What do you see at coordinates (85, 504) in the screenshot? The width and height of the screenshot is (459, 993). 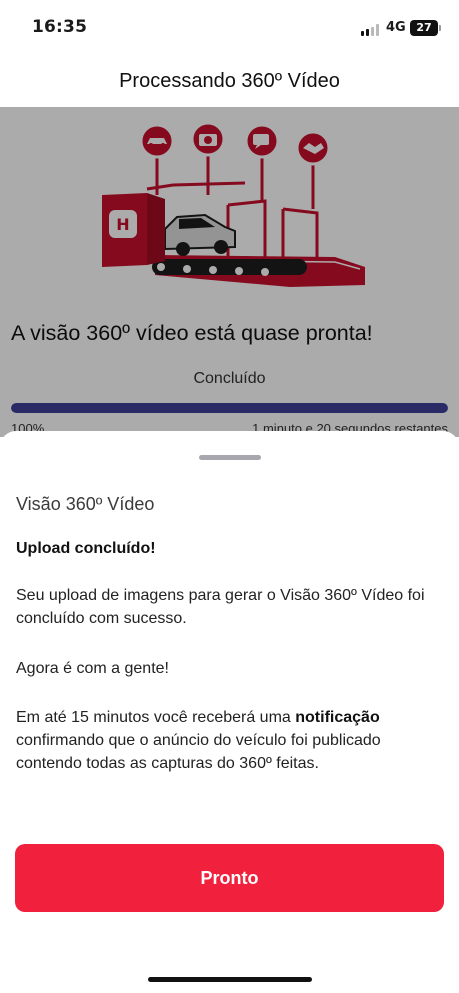 I see `sheet-title: Visão 360º Vídeo` at bounding box center [85, 504].